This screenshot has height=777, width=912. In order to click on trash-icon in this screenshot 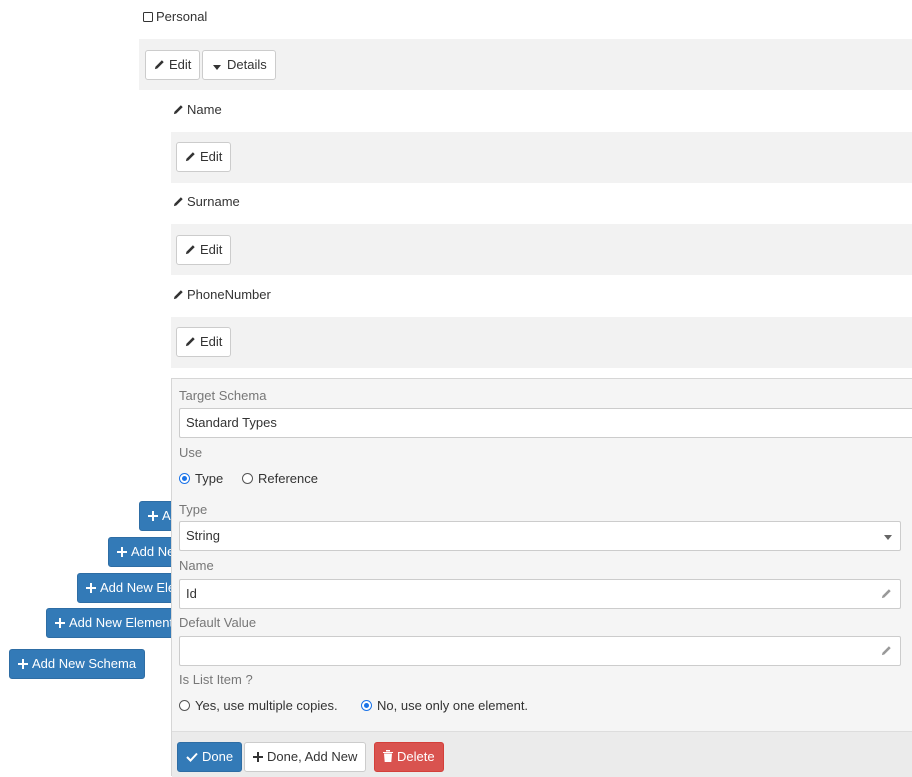, I will do `click(388, 758)`.